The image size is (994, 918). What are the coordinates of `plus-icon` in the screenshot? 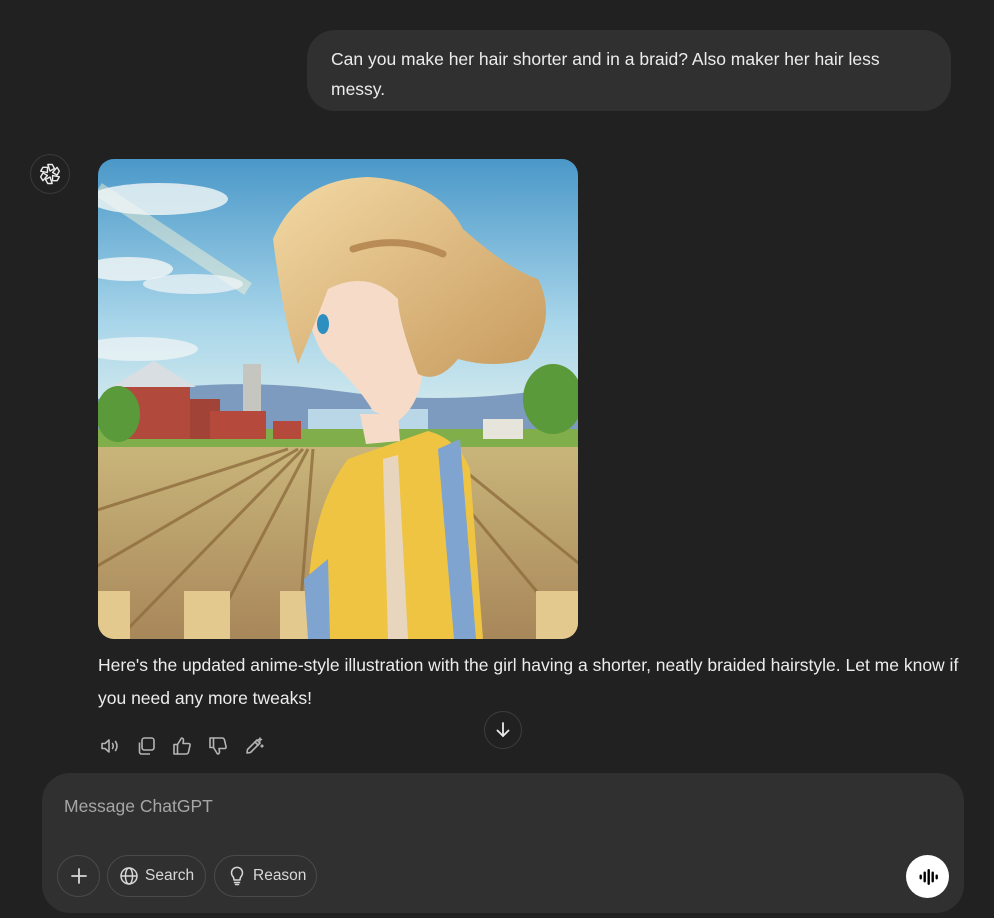 It's located at (78, 876).